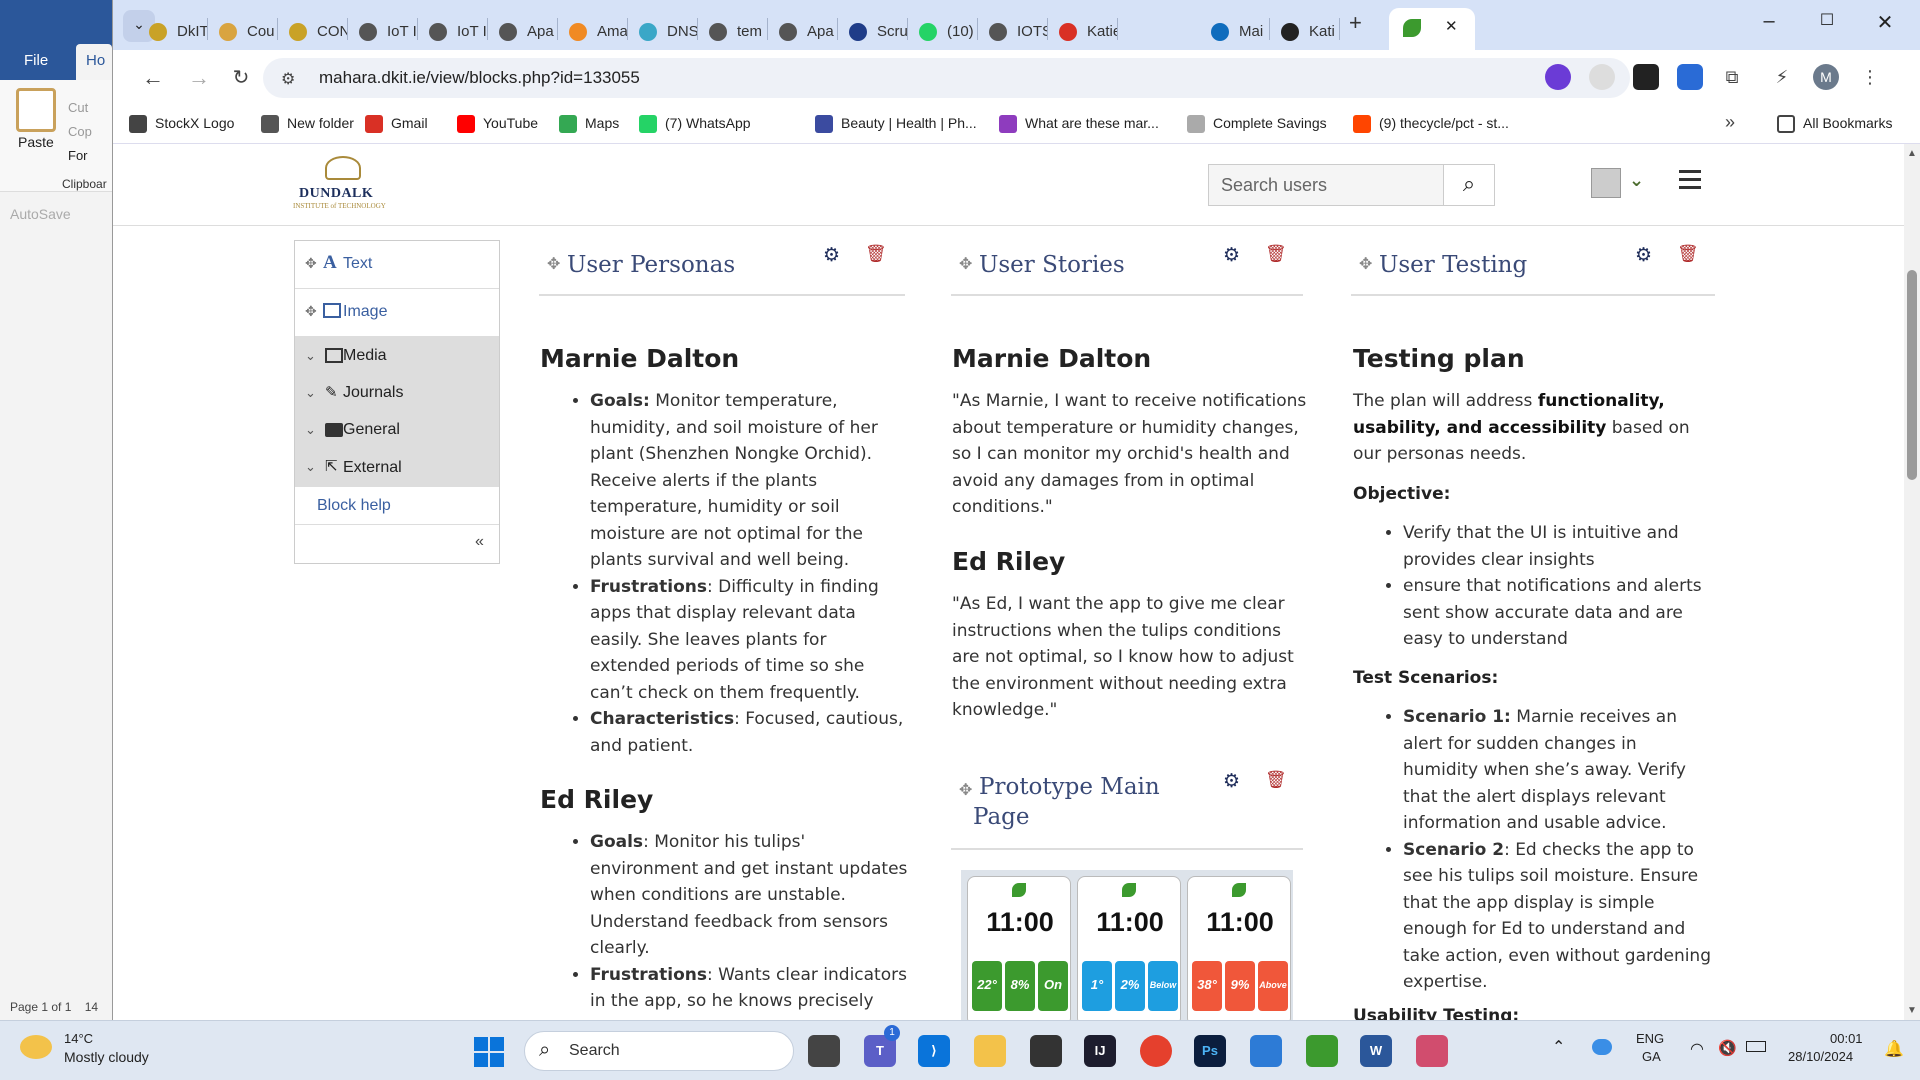 The height and width of the screenshot is (1080, 1920). What do you see at coordinates (1082, 30) in the screenshot?
I see `browser-tab: Katie` at bounding box center [1082, 30].